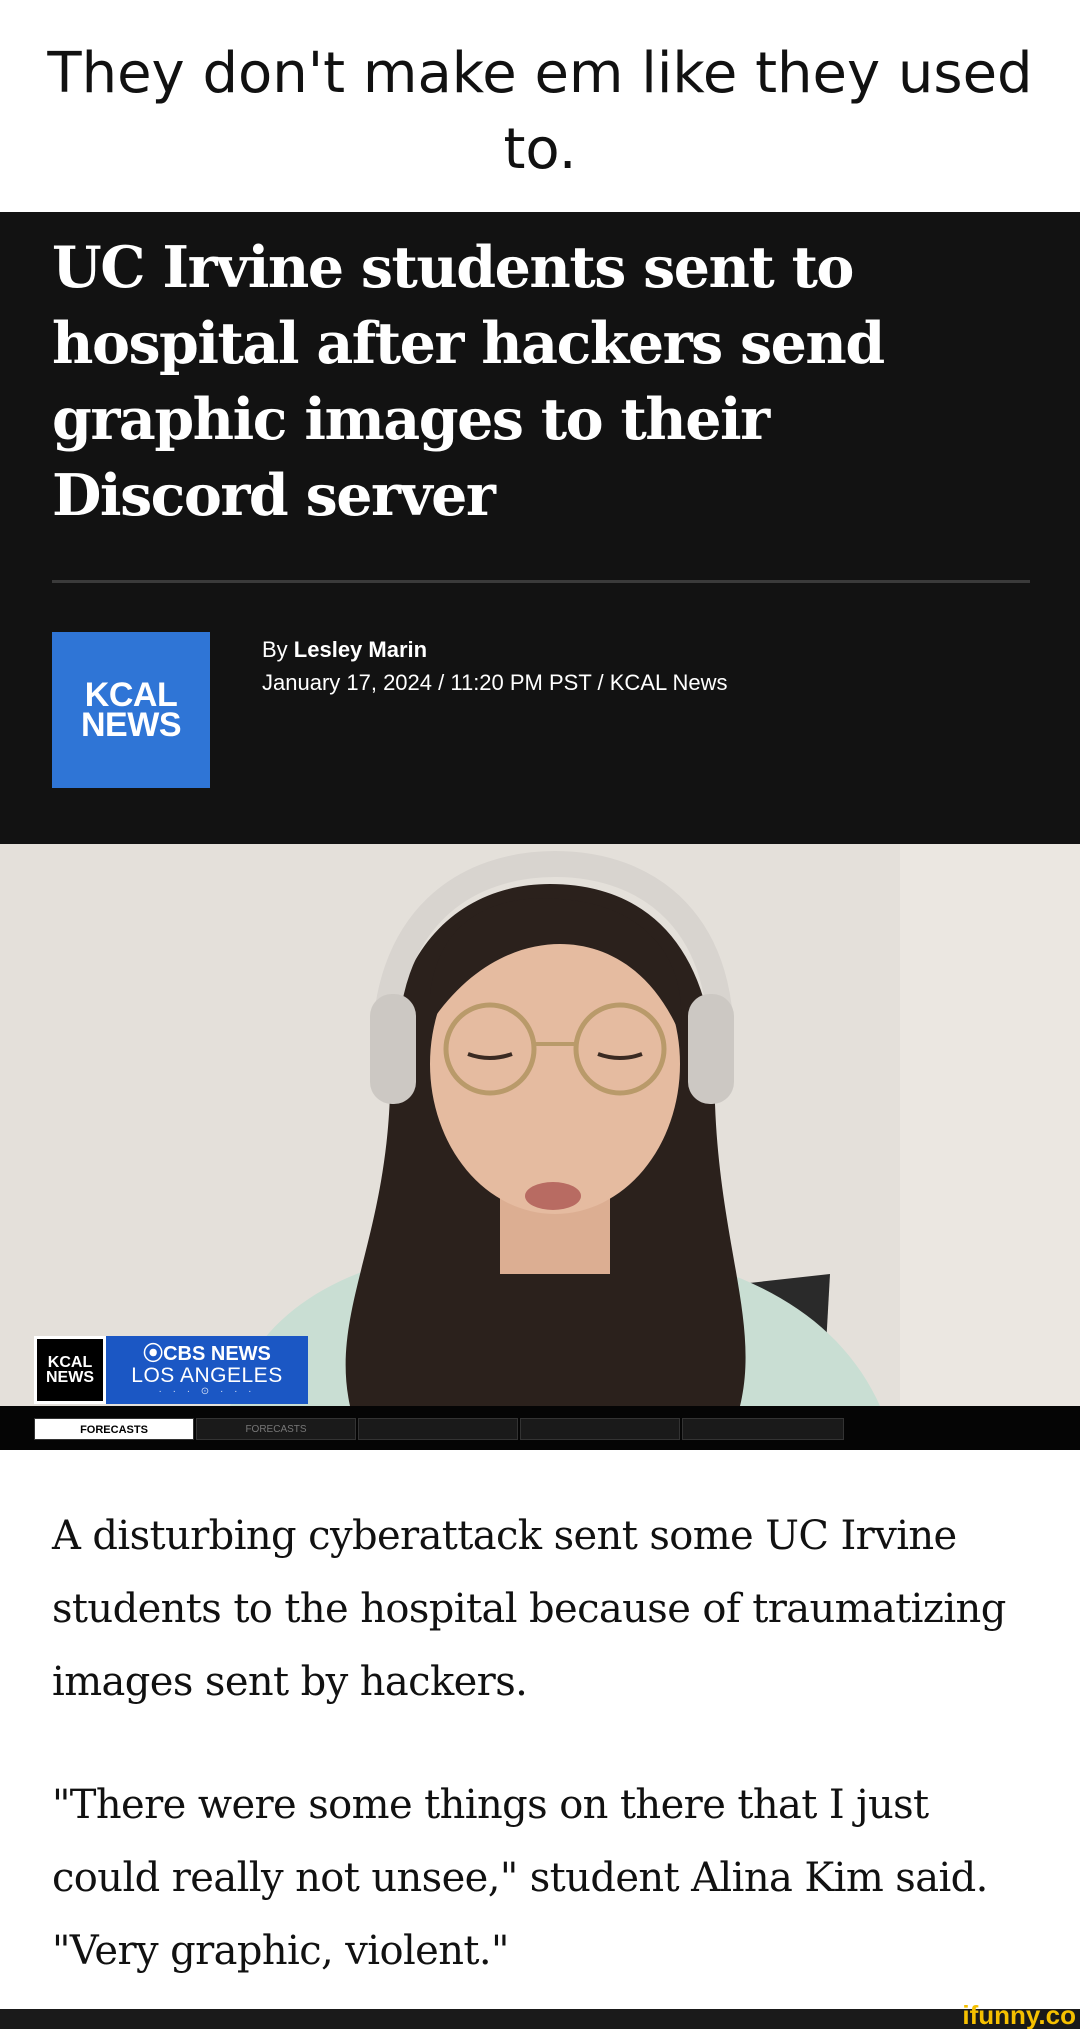  Describe the element at coordinates (541, 581) in the screenshot. I see `header-divider` at that location.